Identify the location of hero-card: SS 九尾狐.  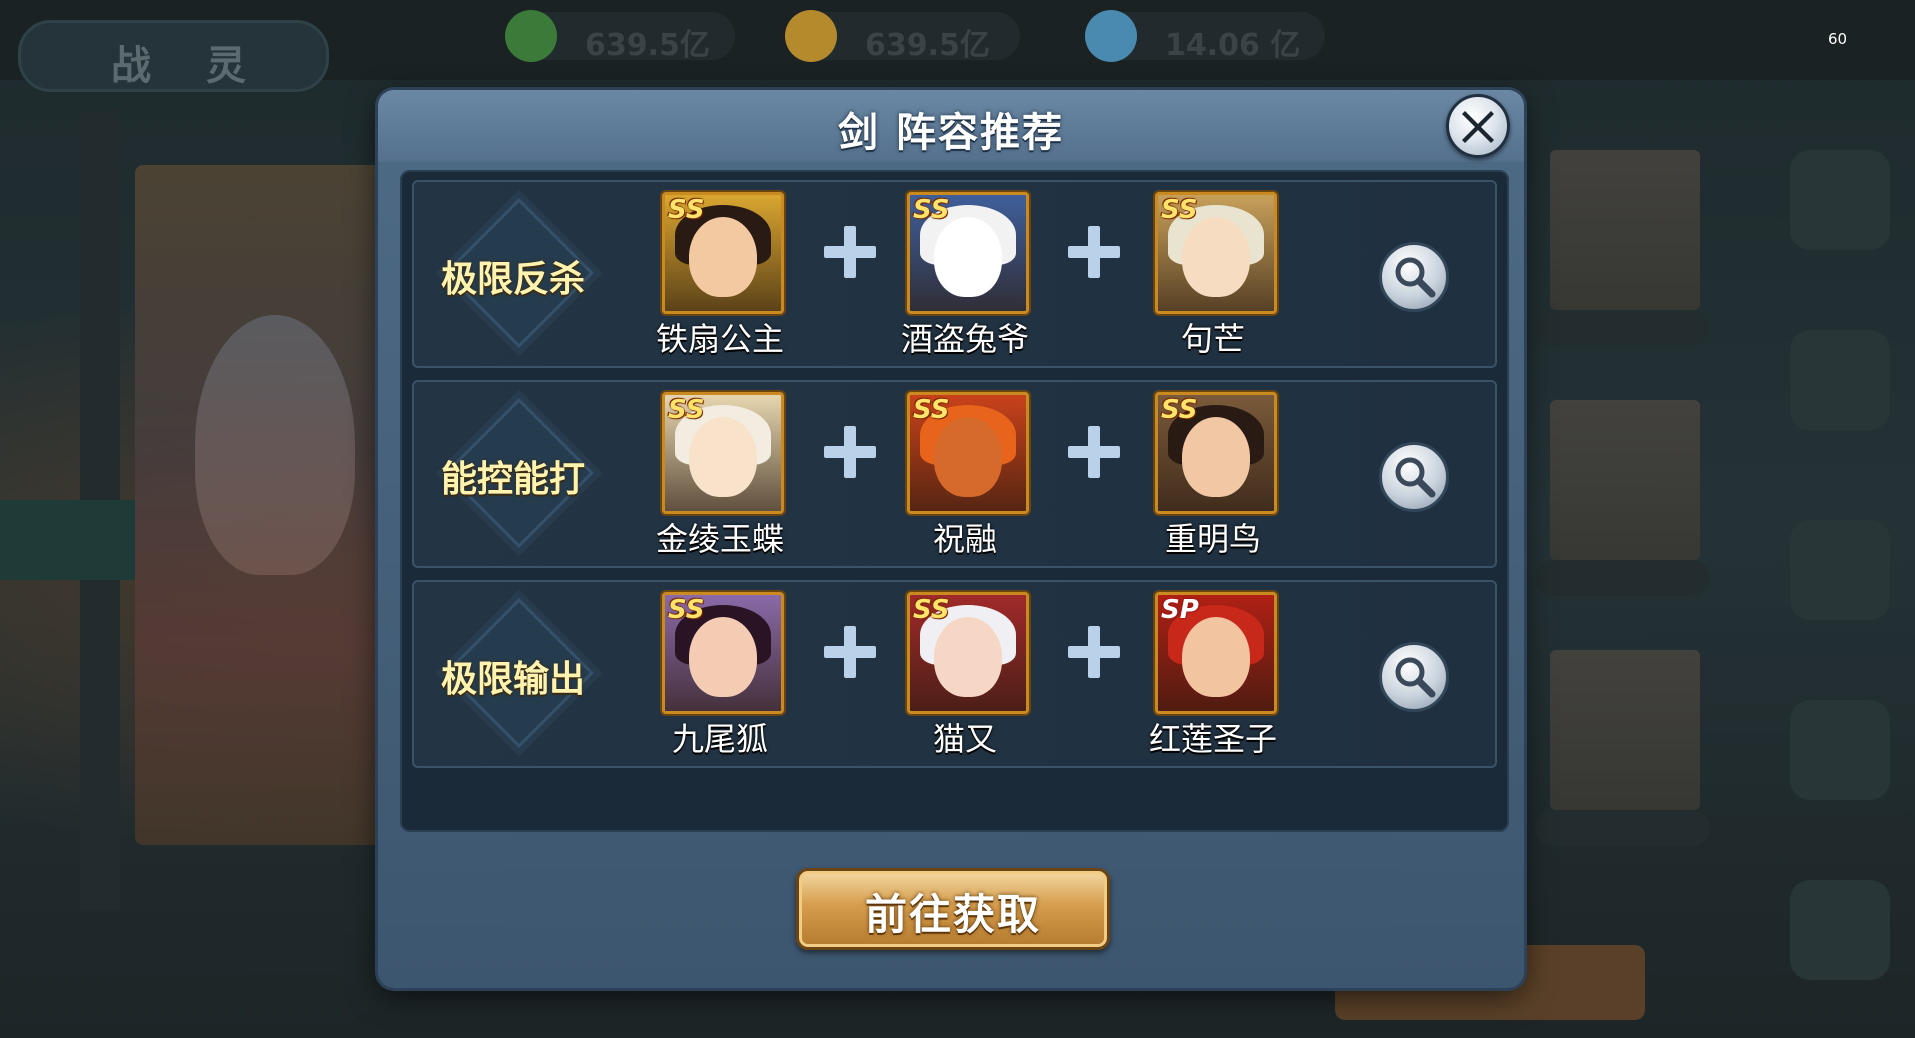
(712, 676).